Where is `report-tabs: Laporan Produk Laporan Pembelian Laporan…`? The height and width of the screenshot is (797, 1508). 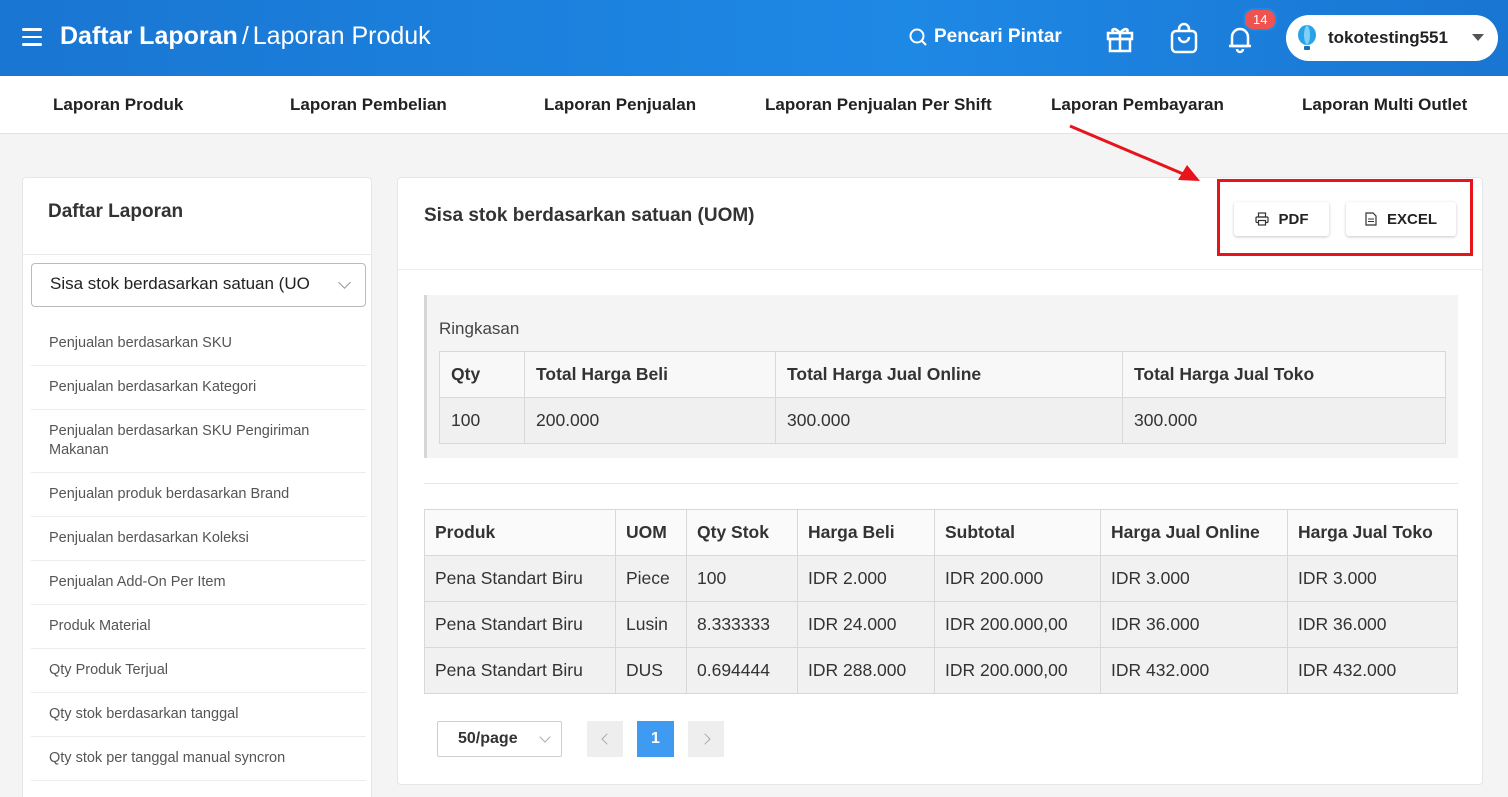
report-tabs: Laporan Produk Laporan Pembelian Laporan… is located at coordinates (754, 105).